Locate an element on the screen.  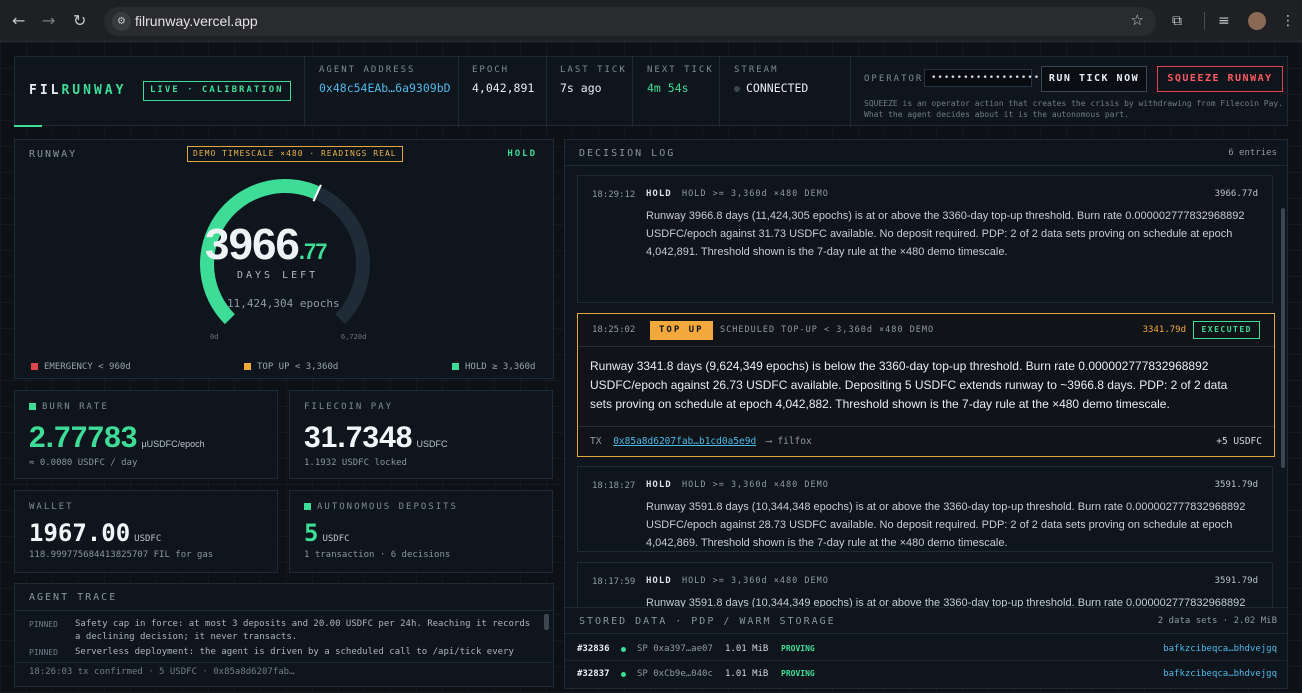
legend-hold: HOLD ≥ 3,360d is located at coordinates (493, 367).